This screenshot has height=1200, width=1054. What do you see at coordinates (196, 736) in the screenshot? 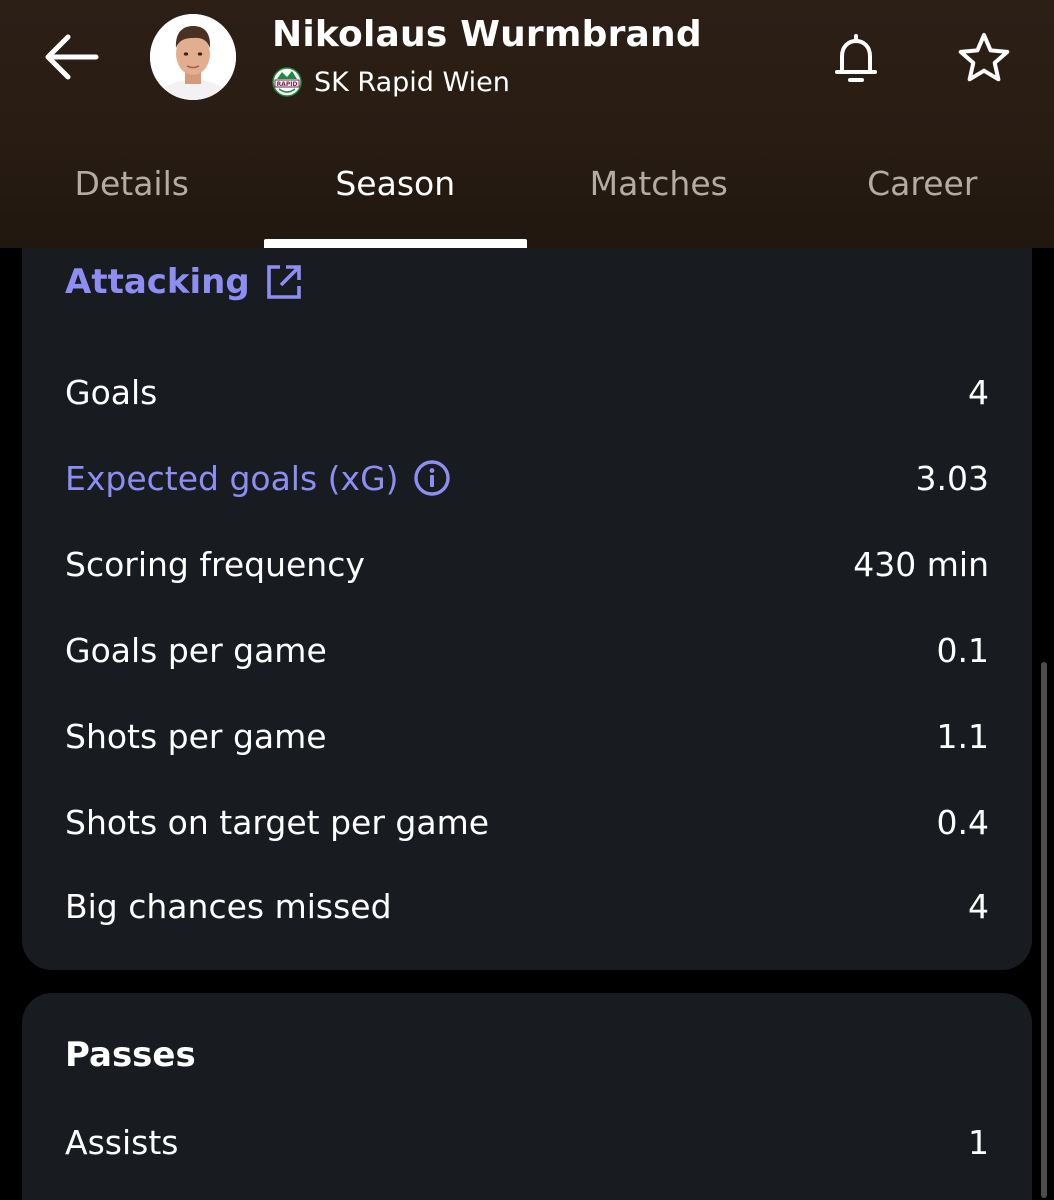
I see `stat-label: Shots per game` at bounding box center [196, 736].